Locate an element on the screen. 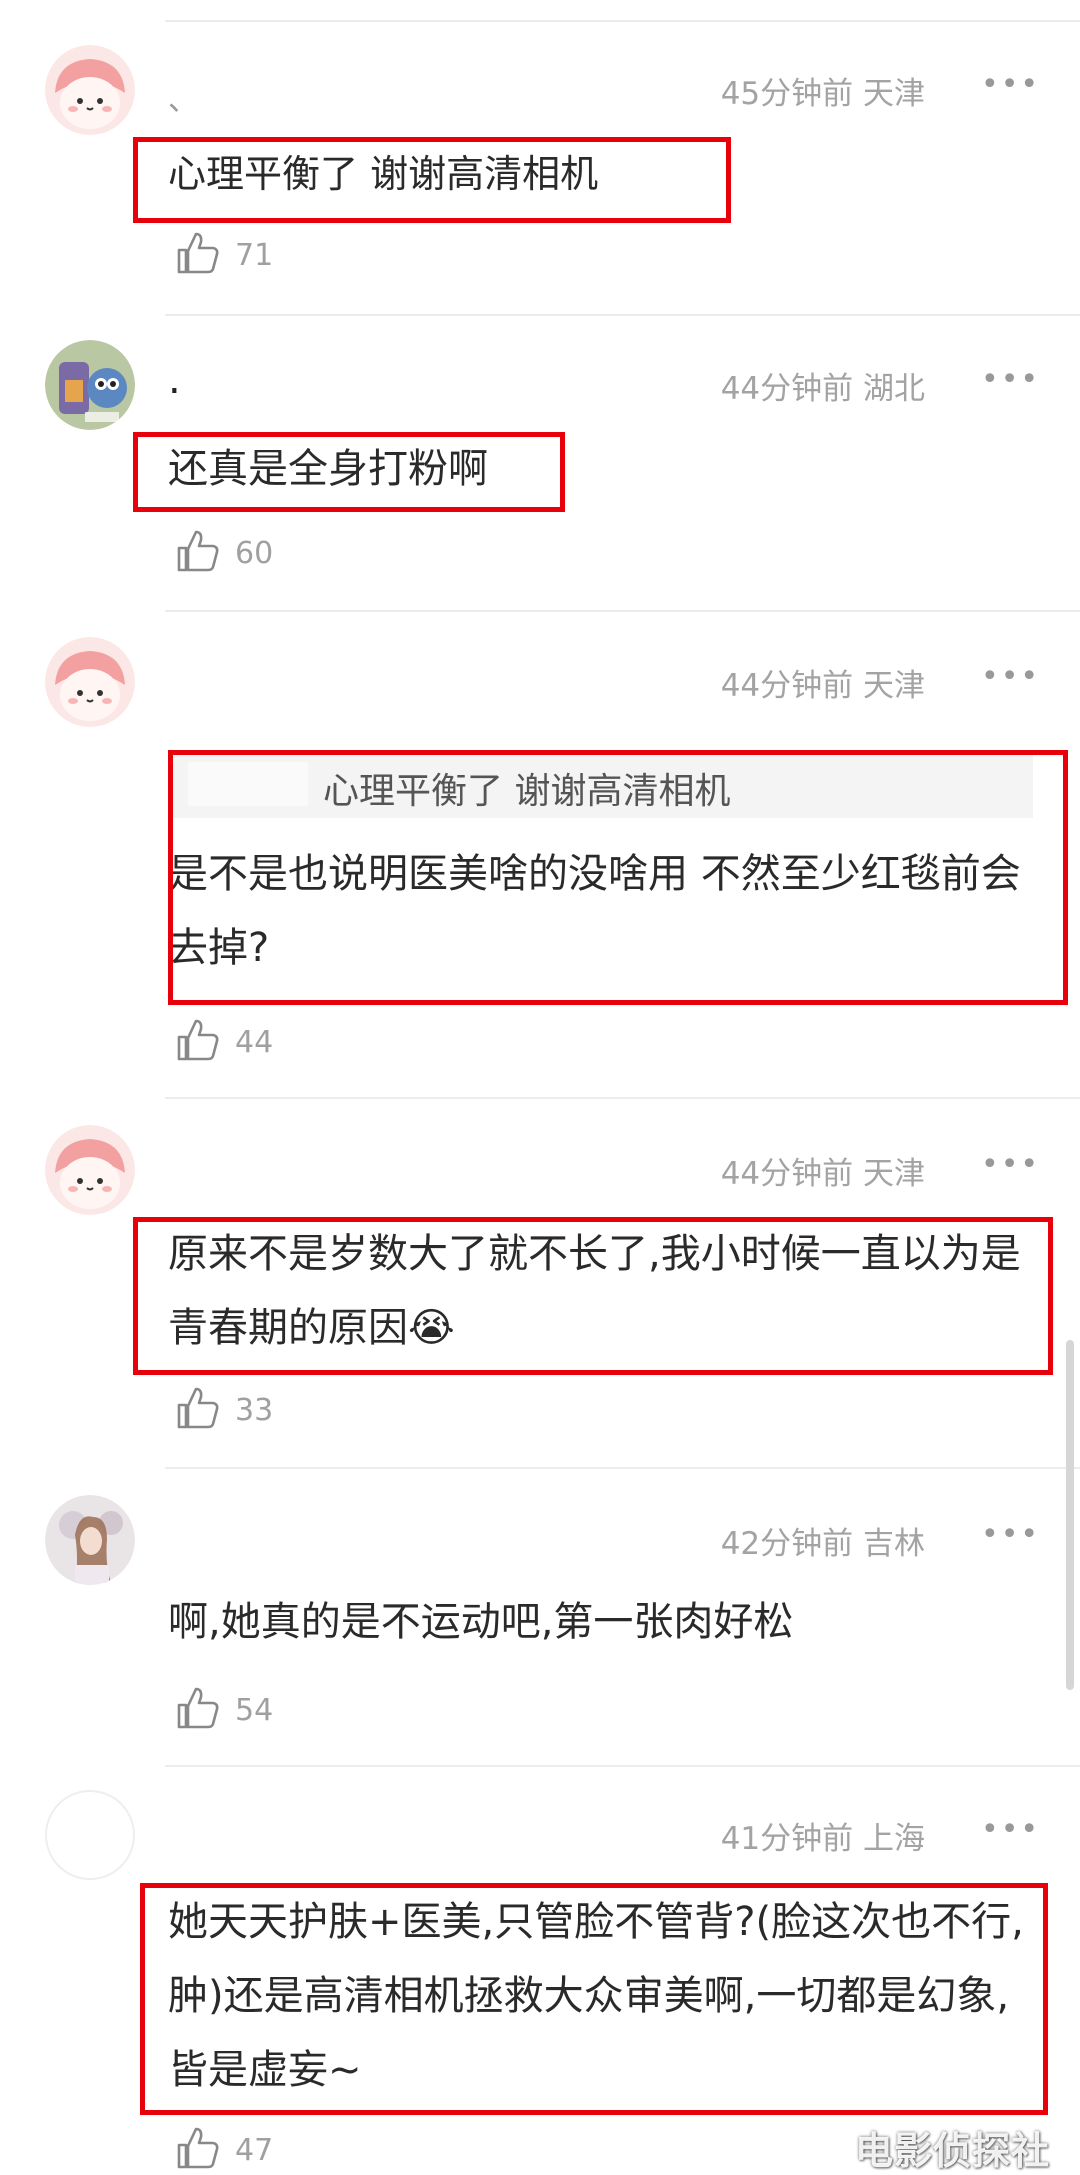  like-button: 54 is located at coordinates (255, 1710).